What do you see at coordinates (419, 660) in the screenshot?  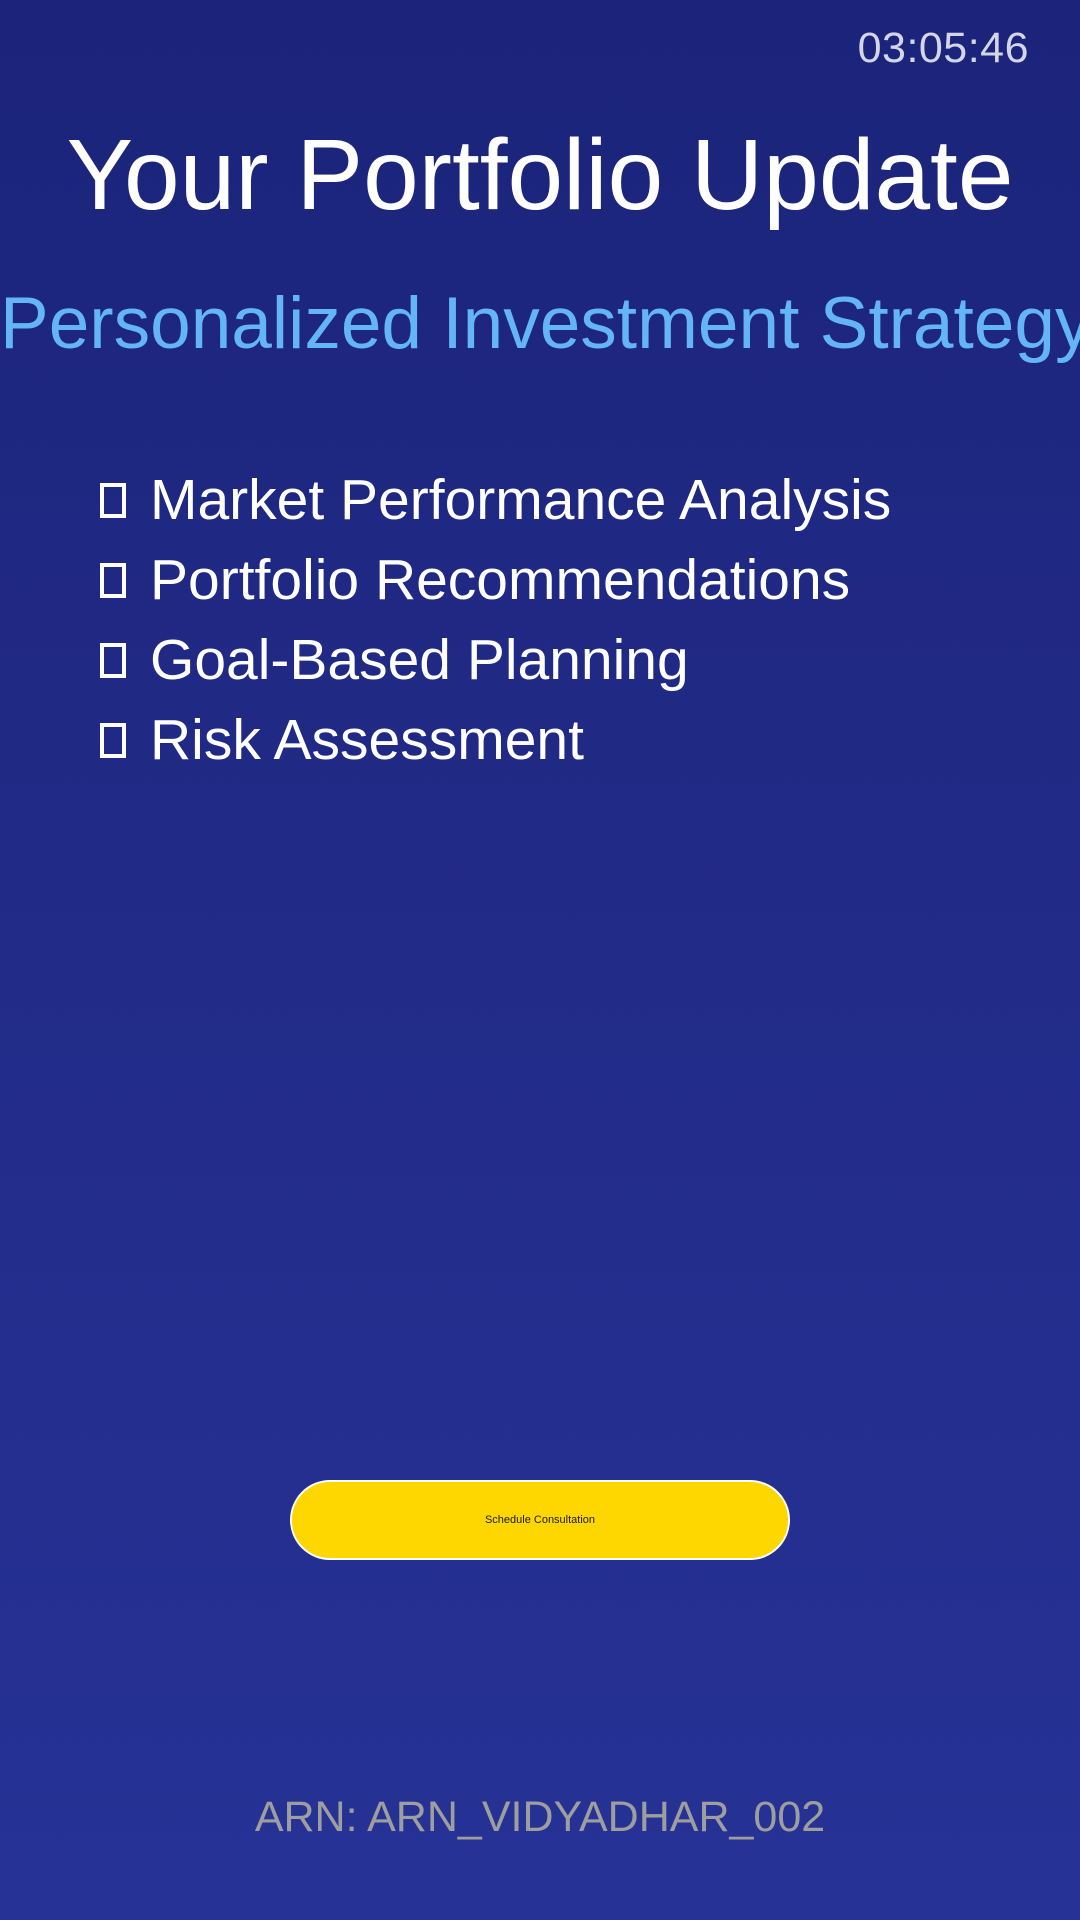 I see `feature-label: Goal-Based Planning` at bounding box center [419, 660].